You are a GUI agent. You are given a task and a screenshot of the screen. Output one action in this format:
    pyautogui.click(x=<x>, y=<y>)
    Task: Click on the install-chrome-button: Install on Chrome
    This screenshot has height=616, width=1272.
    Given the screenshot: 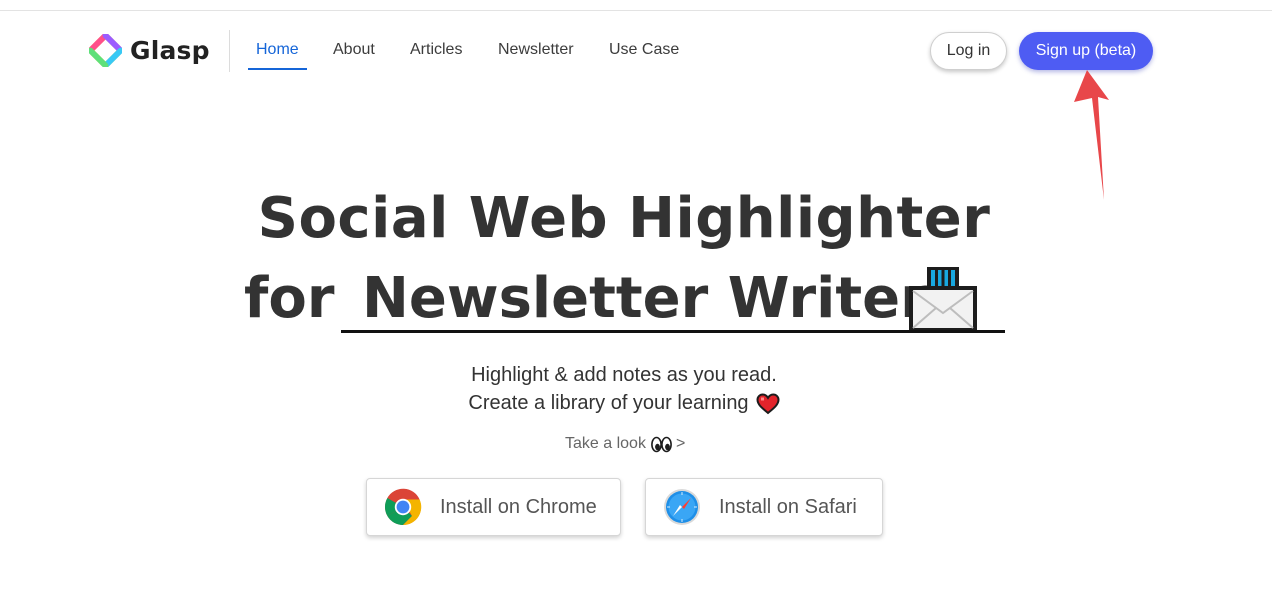 What is the action you would take?
    pyautogui.click(x=493, y=507)
    